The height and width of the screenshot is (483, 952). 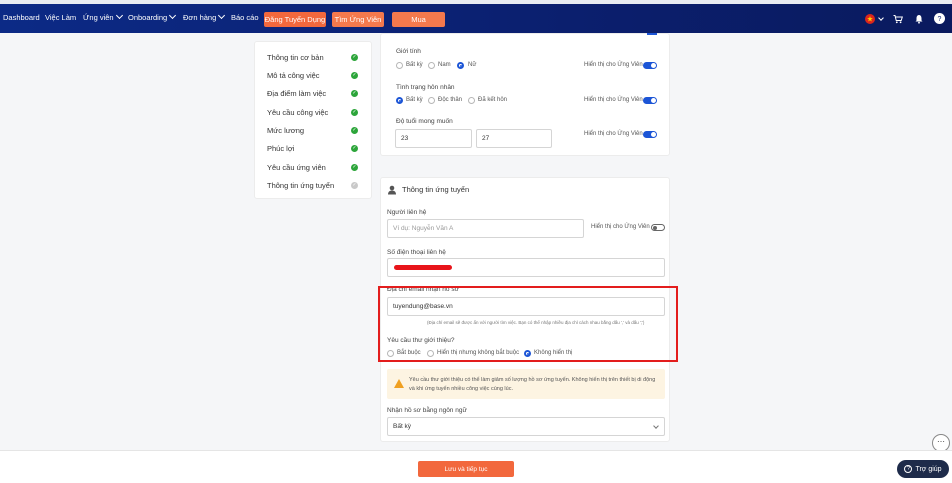 What do you see at coordinates (399, 100) in the screenshot?
I see `marital-any-radio` at bounding box center [399, 100].